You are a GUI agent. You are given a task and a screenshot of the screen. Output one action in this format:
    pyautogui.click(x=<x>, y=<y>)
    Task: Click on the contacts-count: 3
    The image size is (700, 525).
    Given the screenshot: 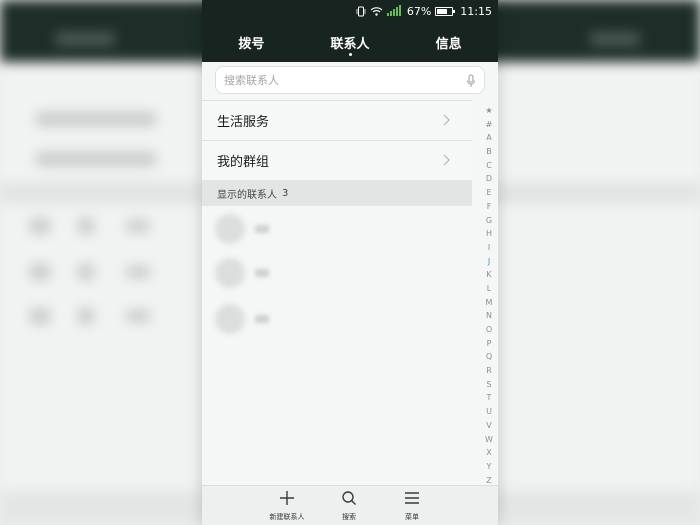 What is the action you would take?
    pyautogui.click(x=285, y=193)
    